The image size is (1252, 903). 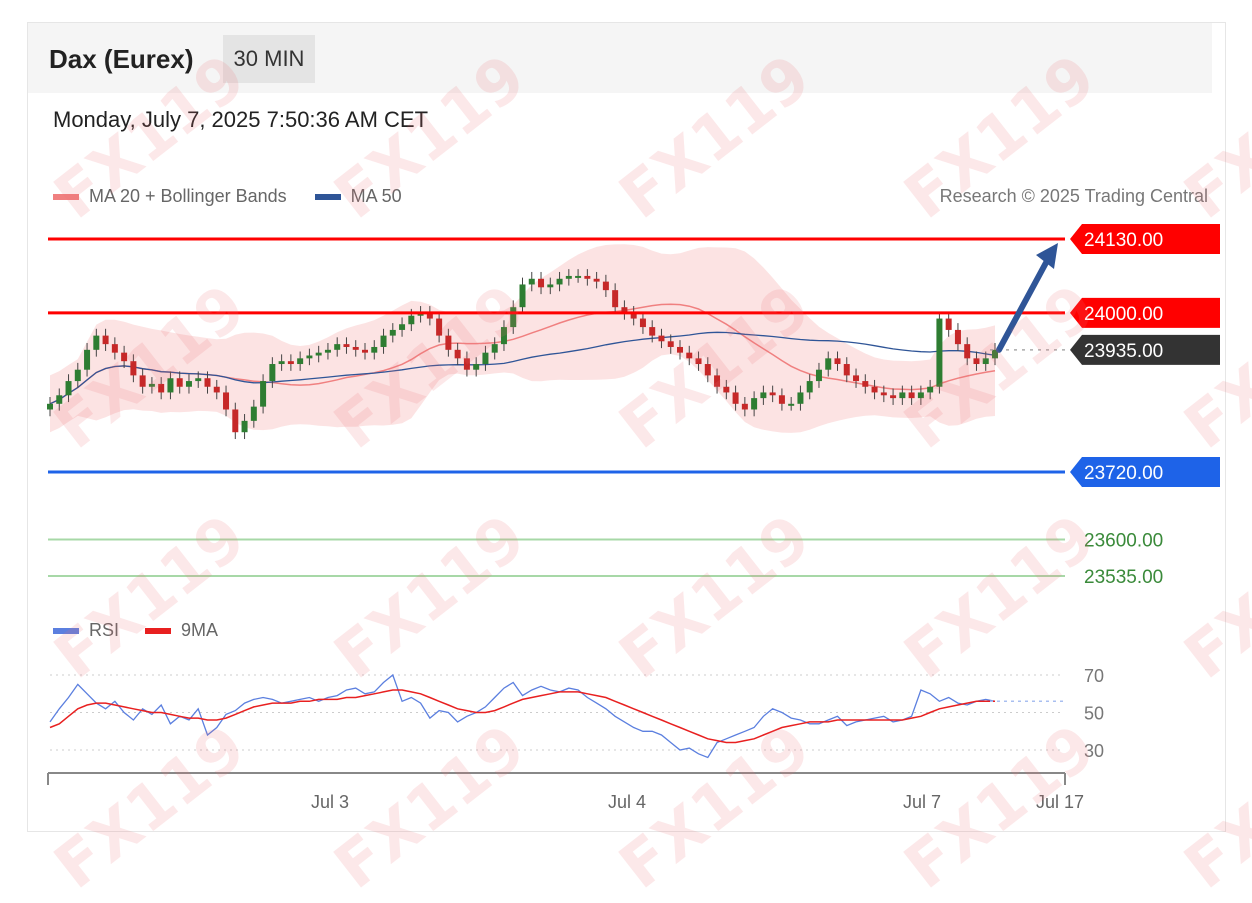 What do you see at coordinates (1123, 473) in the screenshot?
I see `level-label-support: 23720.00` at bounding box center [1123, 473].